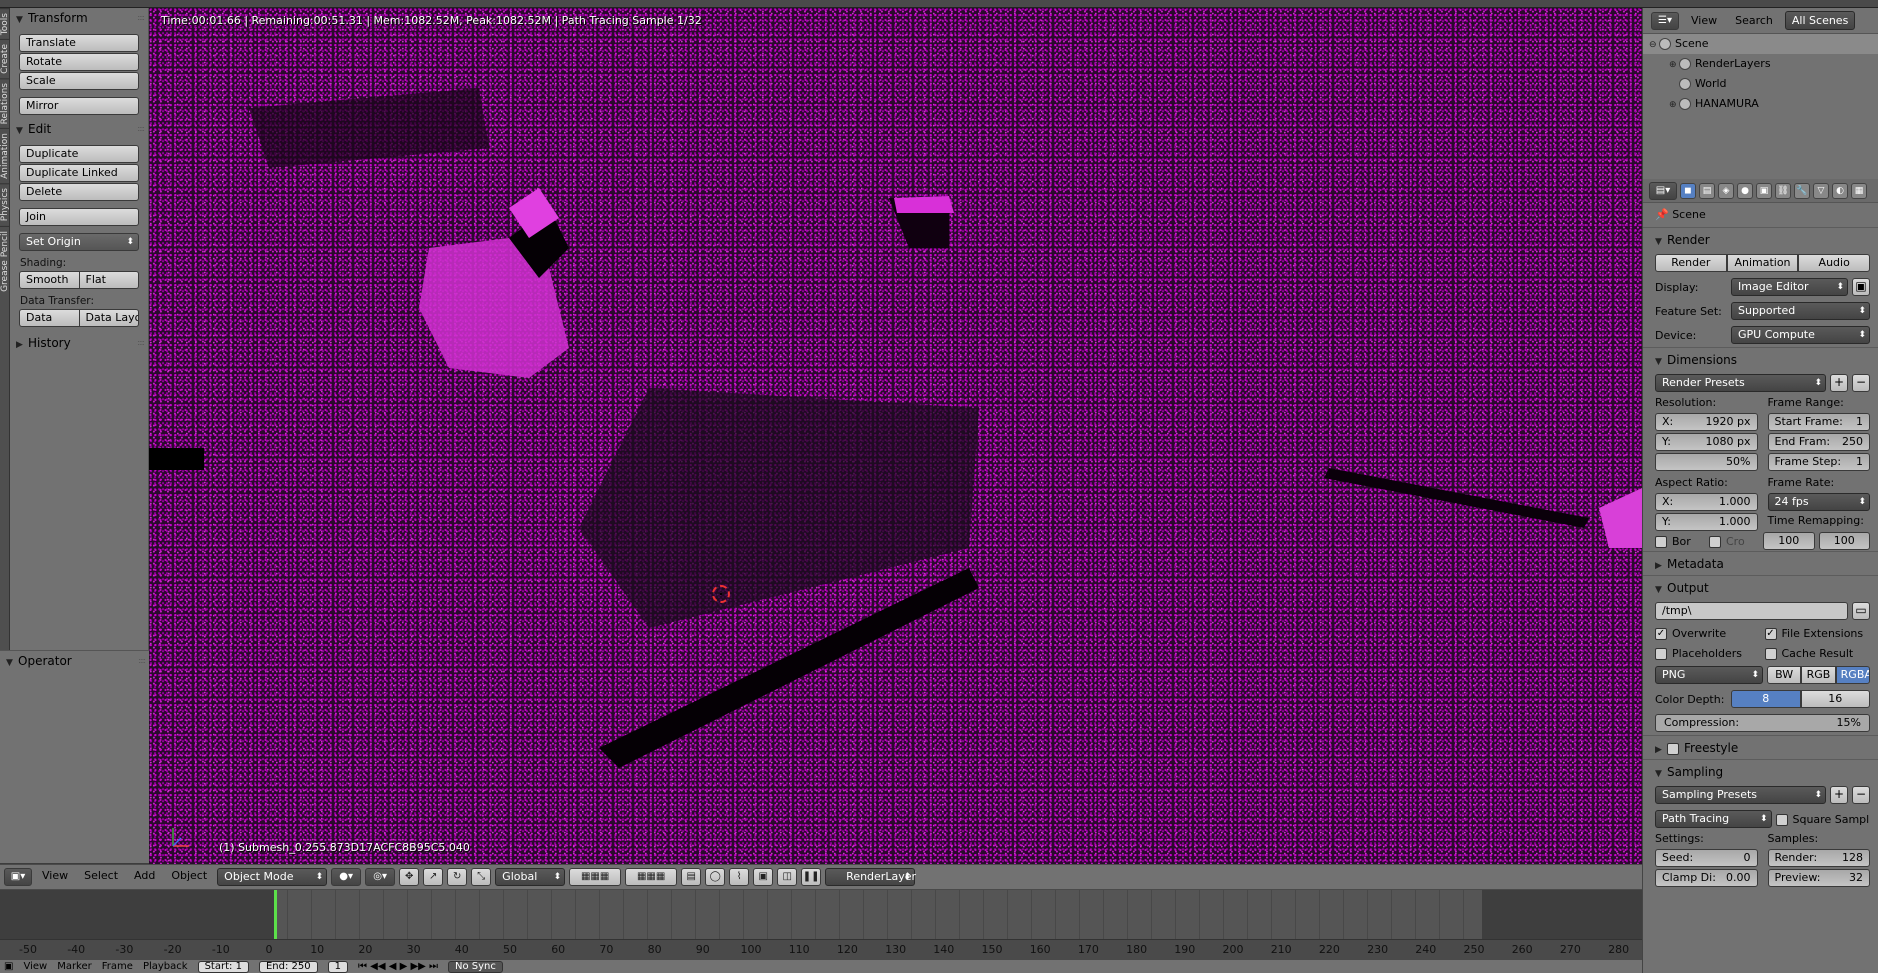  What do you see at coordinates (79, 192) in the screenshot?
I see `delete-button: Delete` at bounding box center [79, 192].